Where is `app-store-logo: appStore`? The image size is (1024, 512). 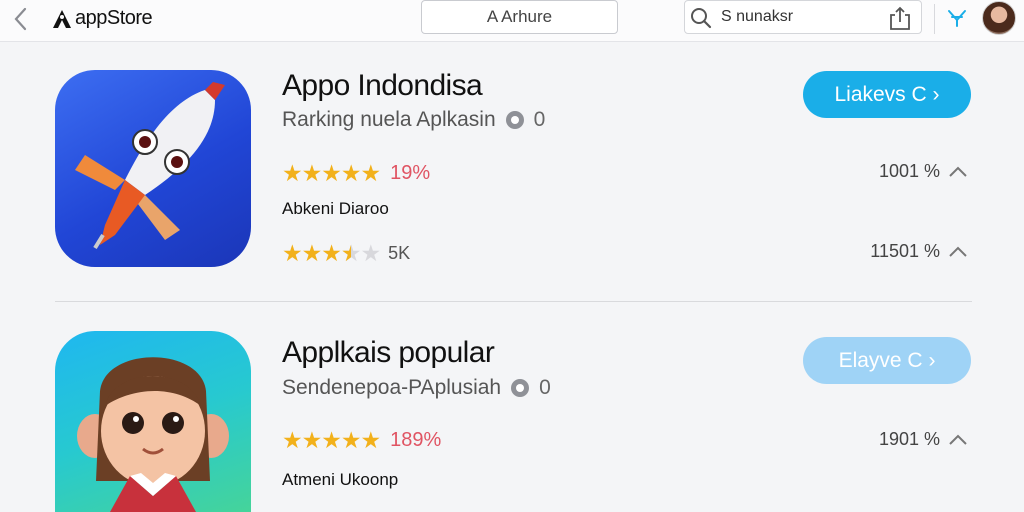
app-store-logo: appStore is located at coordinates (102, 18).